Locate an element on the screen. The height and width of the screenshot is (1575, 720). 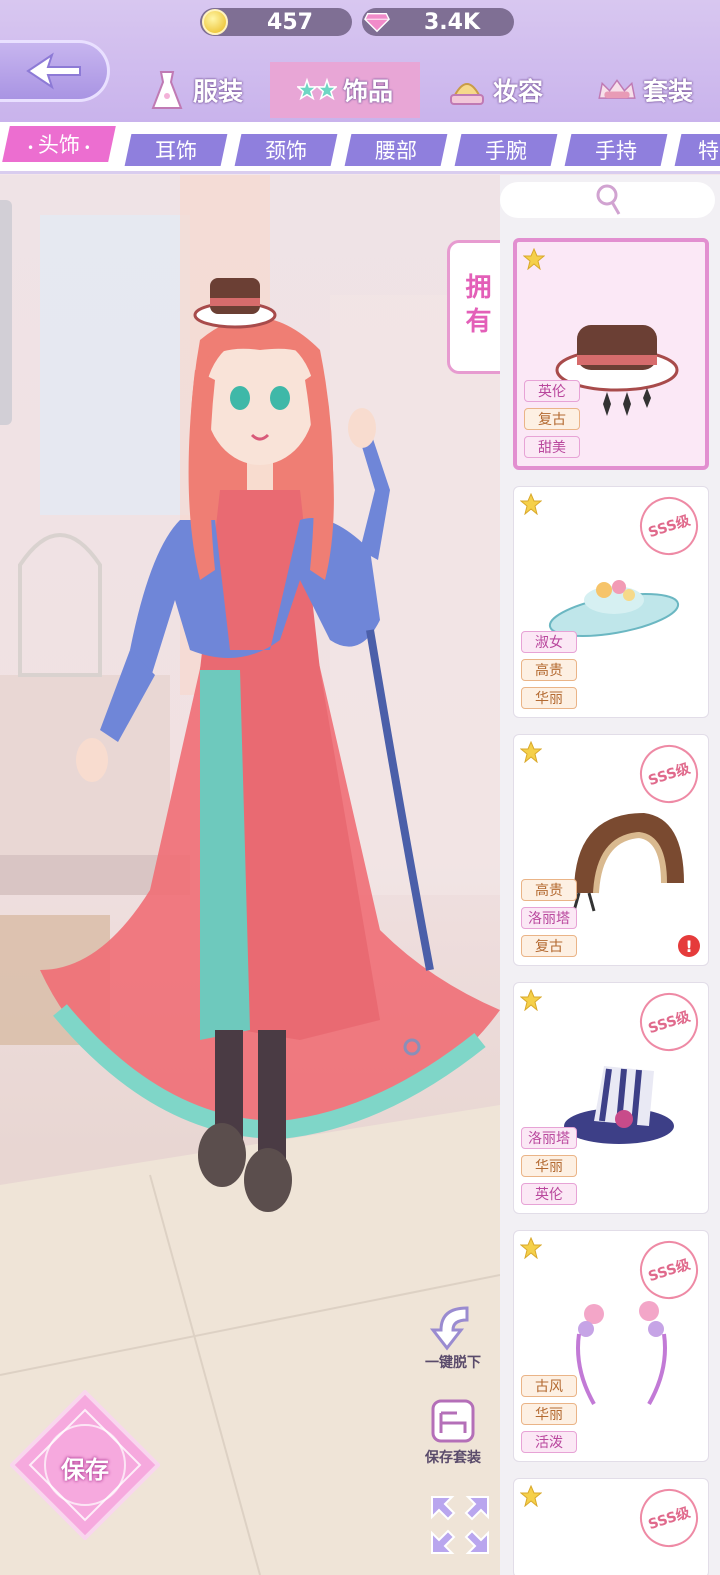
subtab-label: 耳饰 is located at coordinates (176, 151).